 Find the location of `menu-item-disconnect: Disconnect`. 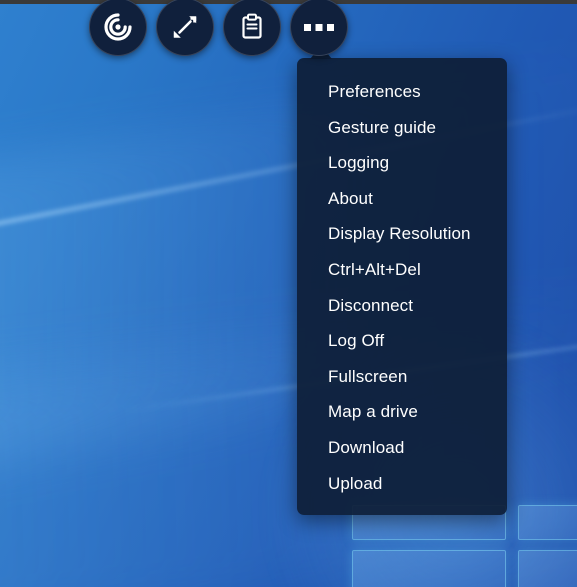

menu-item-disconnect: Disconnect is located at coordinates (402, 306).